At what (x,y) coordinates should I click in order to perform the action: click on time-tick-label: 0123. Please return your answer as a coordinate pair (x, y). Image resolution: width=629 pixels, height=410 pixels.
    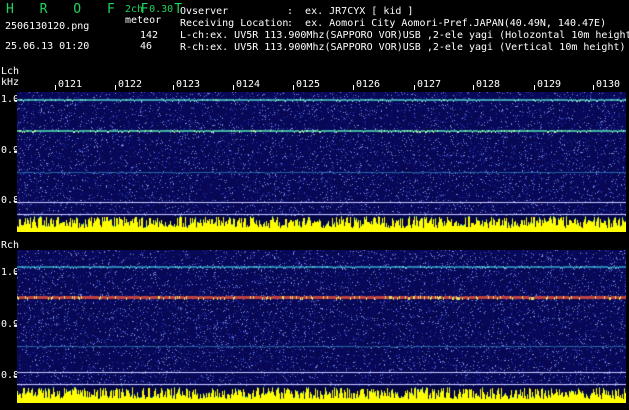
    Looking at the image, I should click on (188, 84).